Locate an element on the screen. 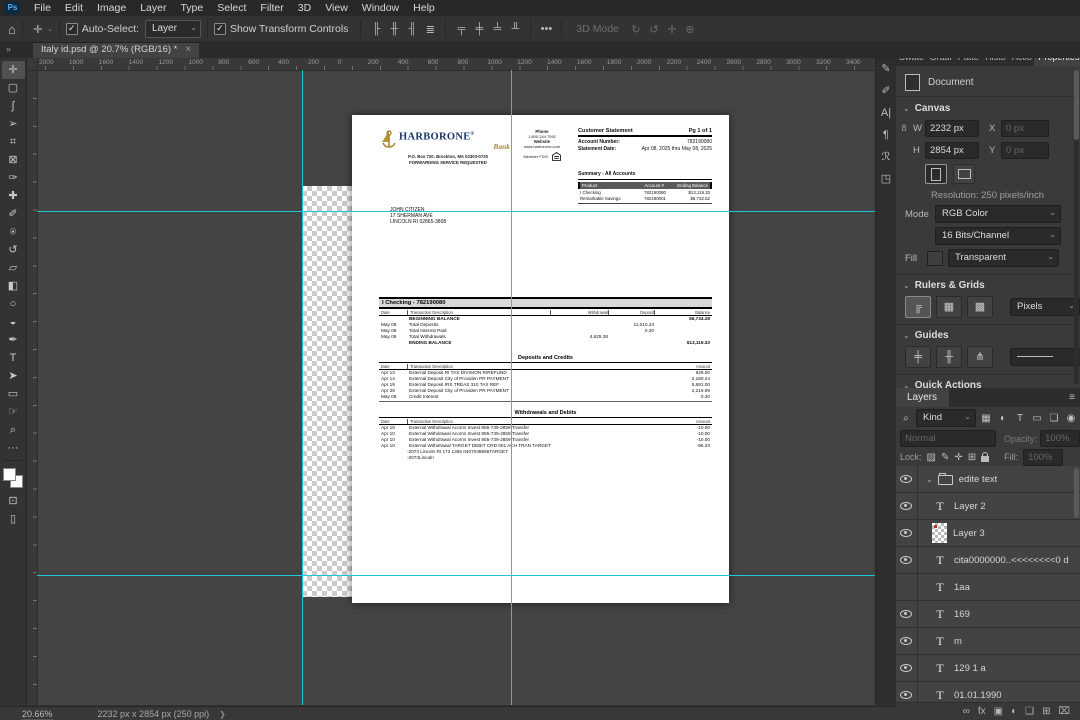 This screenshot has width=1080, height=720. healing-brush-tool: ✚ is located at coordinates (13, 196).